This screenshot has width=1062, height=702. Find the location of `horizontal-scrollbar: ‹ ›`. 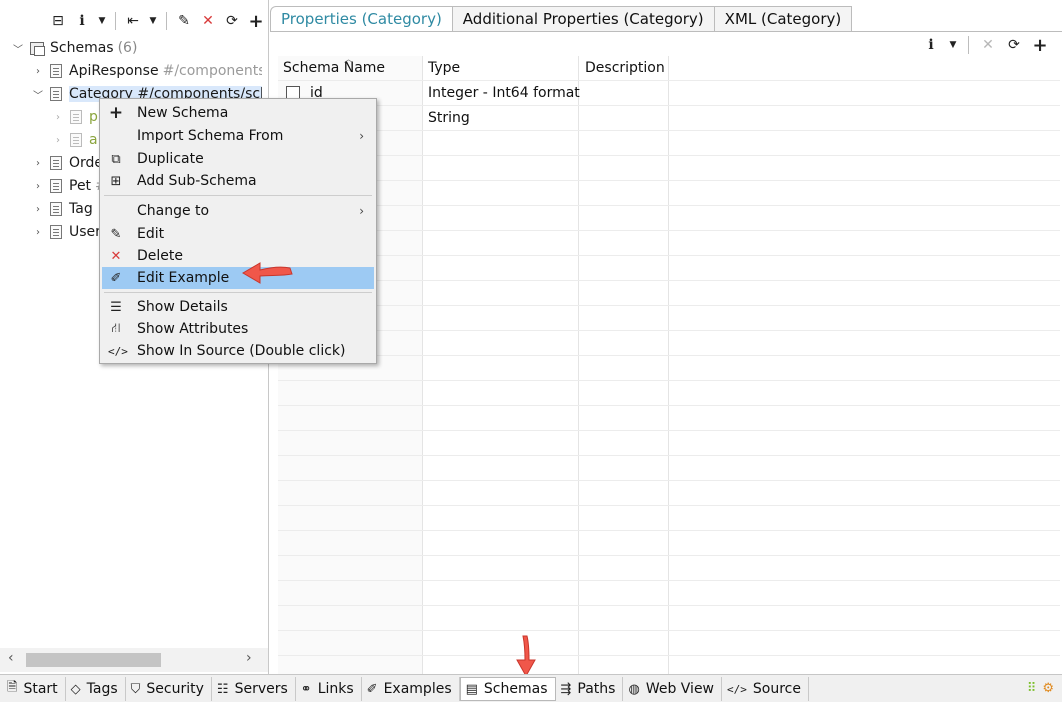

horizontal-scrollbar: ‹ › is located at coordinates (134, 660).